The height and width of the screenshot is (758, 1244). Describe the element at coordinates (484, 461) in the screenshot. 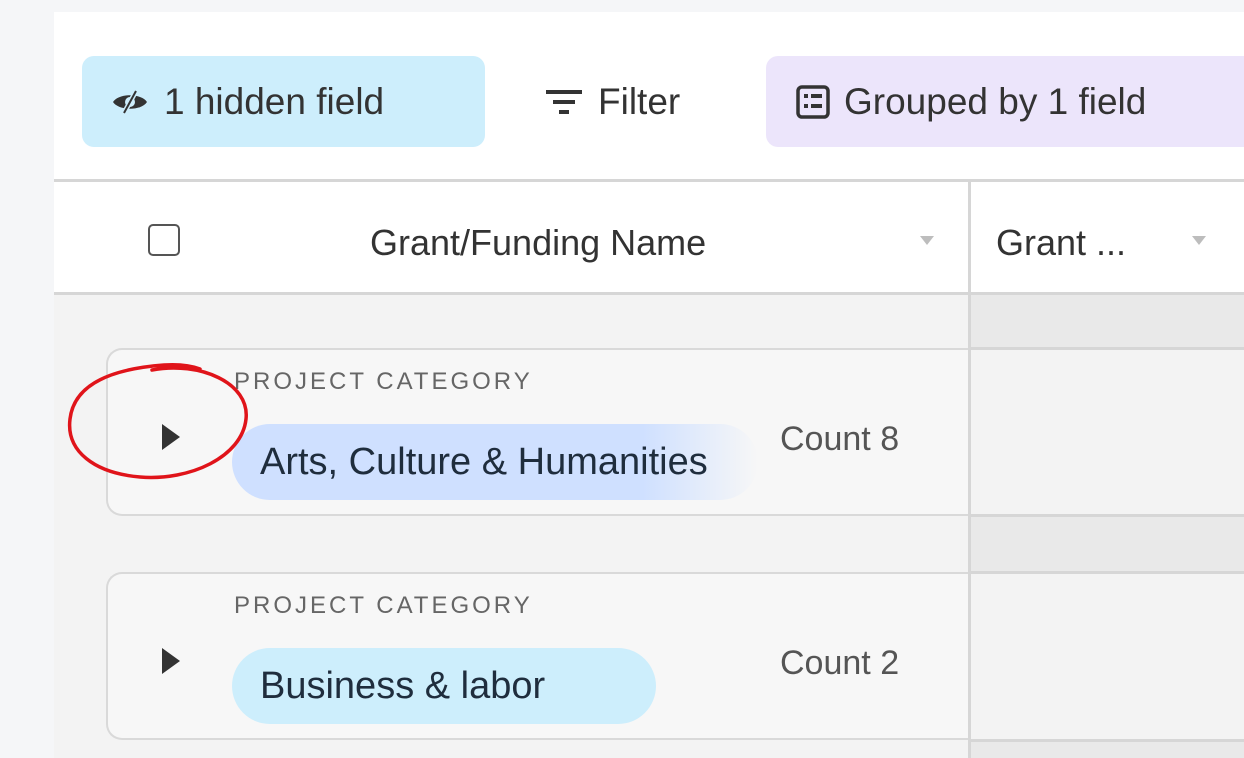

I see `group-value: Arts, Culture & Humanities` at that location.